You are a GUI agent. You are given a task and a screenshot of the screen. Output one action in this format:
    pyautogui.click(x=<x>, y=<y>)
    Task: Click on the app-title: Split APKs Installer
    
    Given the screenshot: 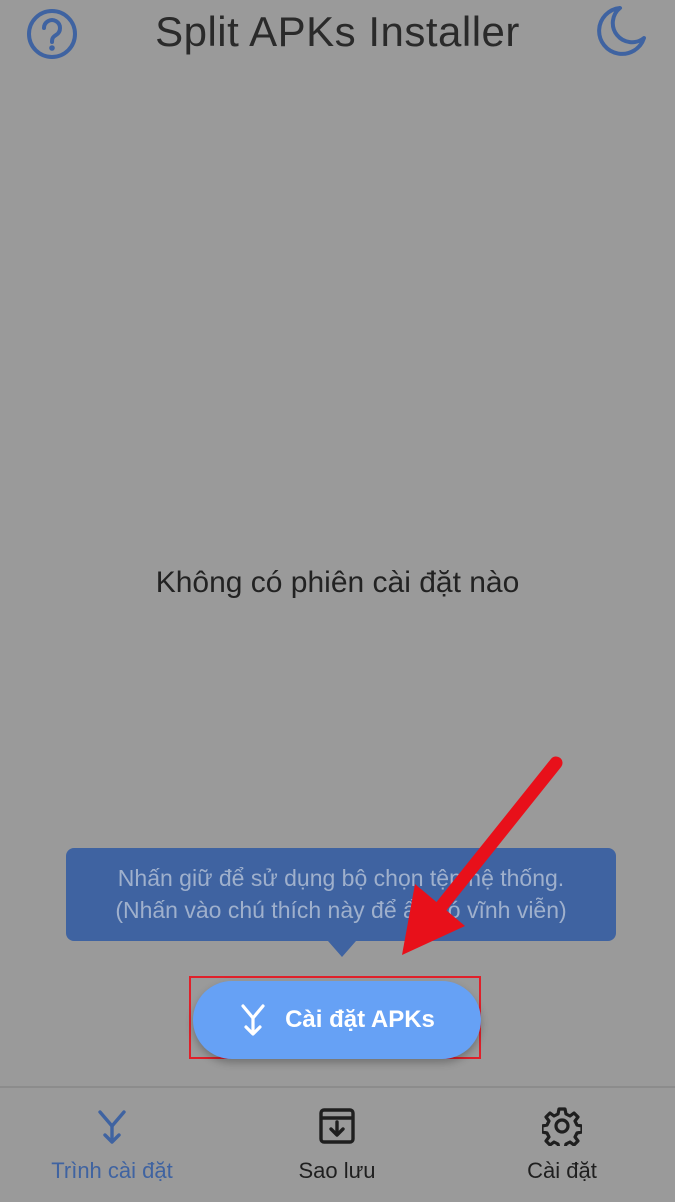 What is the action you would take?
    pyautogui.click(x=337, y=31)
    